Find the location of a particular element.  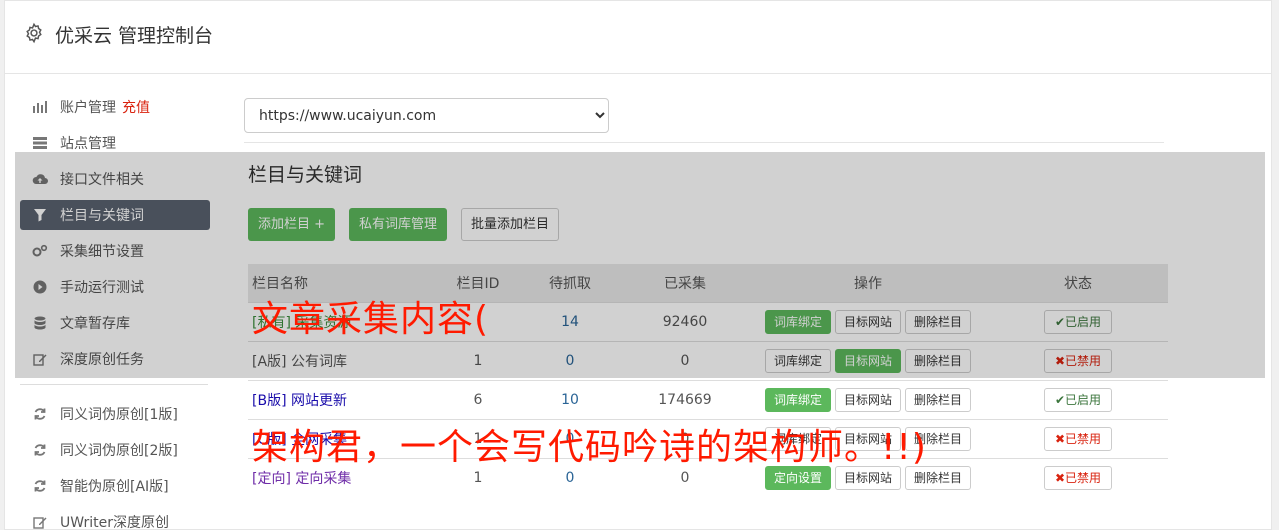

bind-lib-button: 词库绑定 is located at coordinates (797, 399).